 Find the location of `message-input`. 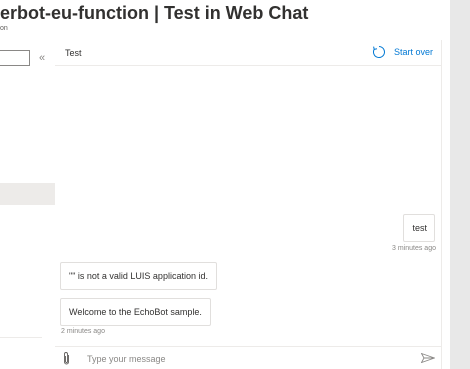

message-input is located at coordinates (247, 358).